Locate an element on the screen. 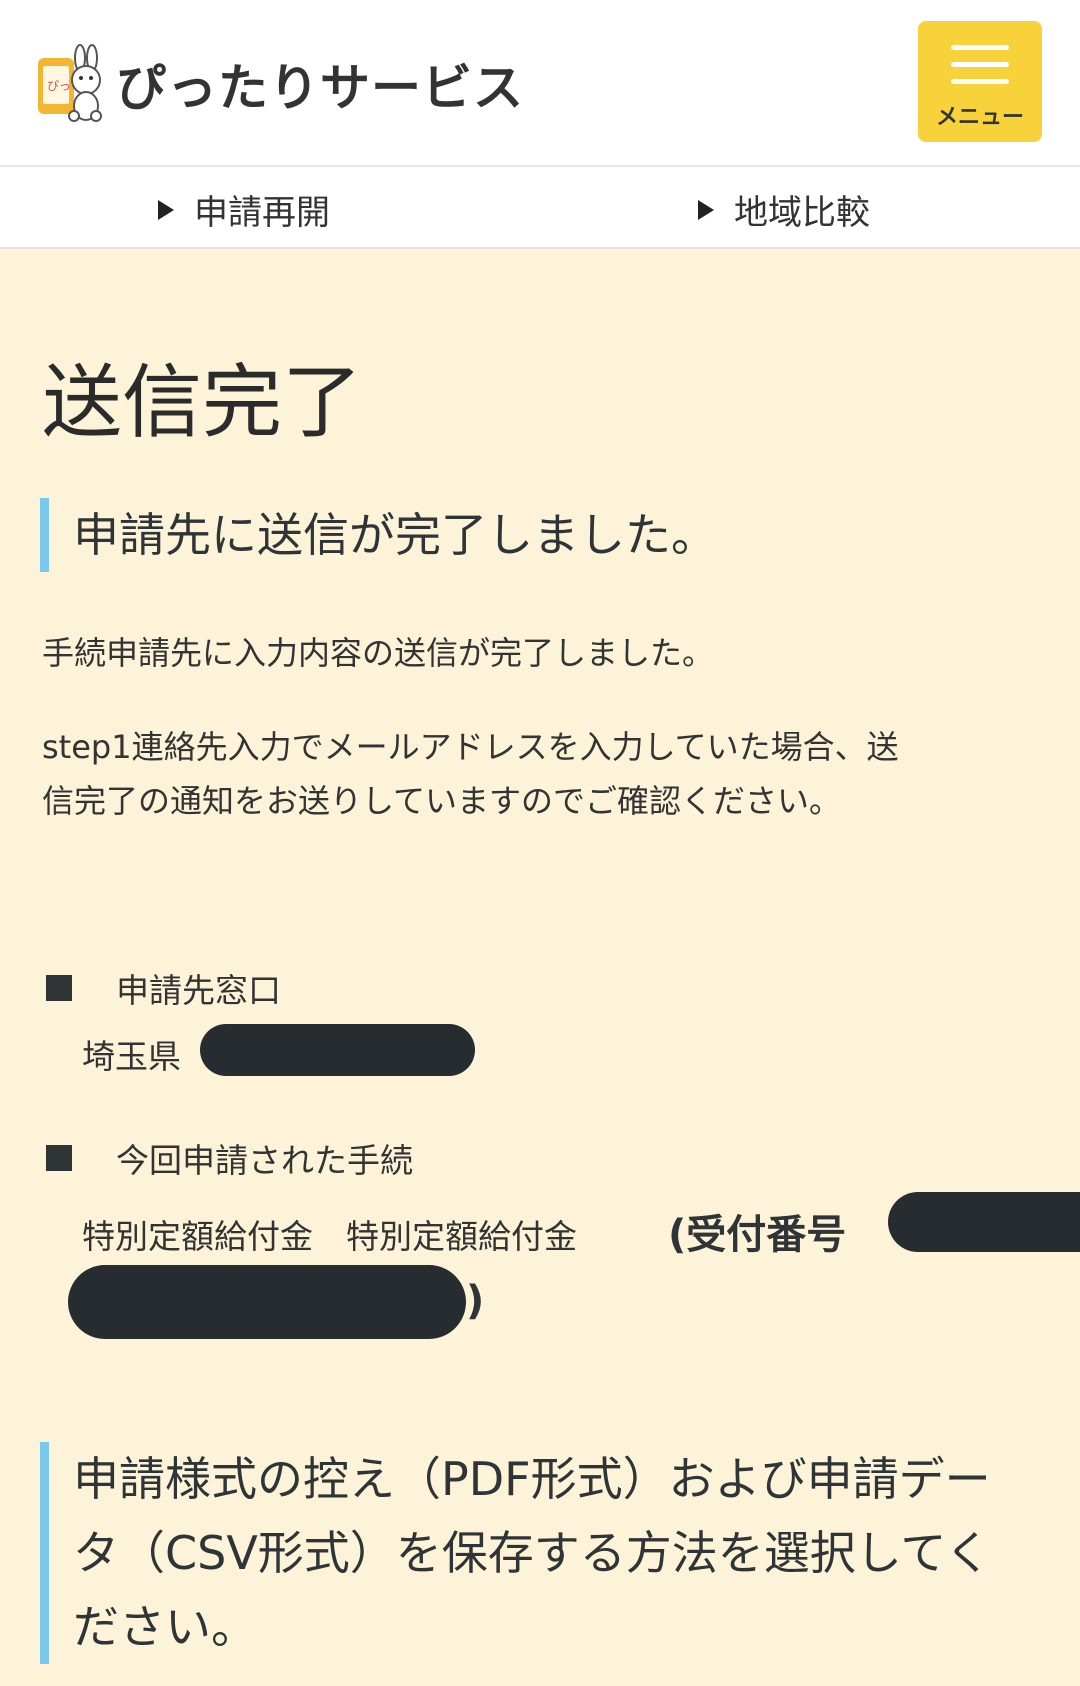  nav-resume-application-label: 申請再開 is located at coordinates (262, 213).